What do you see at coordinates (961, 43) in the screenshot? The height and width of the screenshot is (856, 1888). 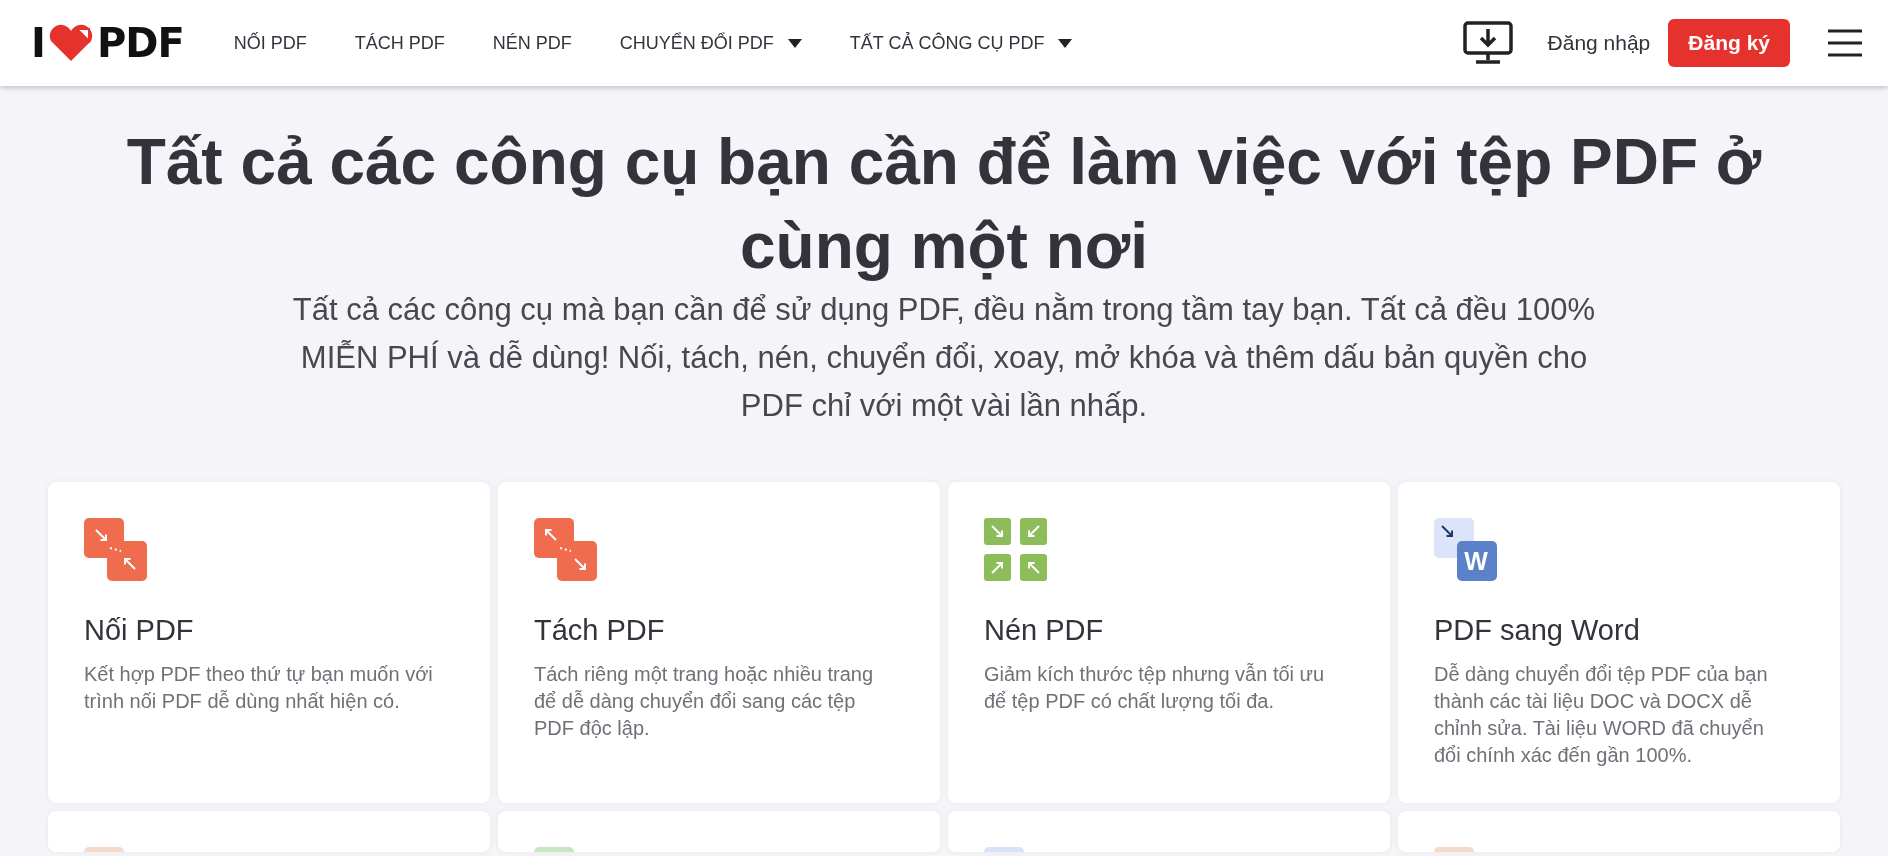 I see `nav-link: TẤT CẢ CÔNG CỤ PDF` at bounding box center [961, 43].